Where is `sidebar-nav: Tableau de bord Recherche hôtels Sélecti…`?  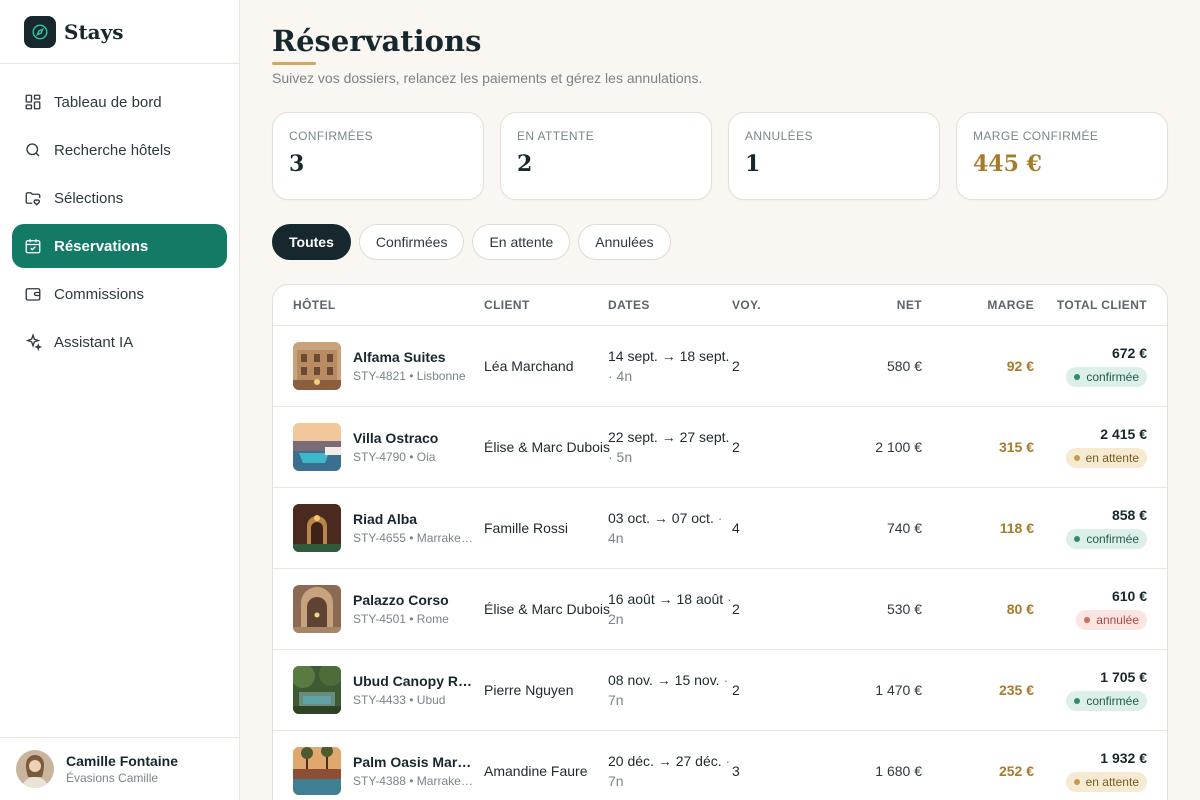
sidebar-nav: Tableau de bord Recherche hôtels Sélecti… is located at coordinates (119, 214).